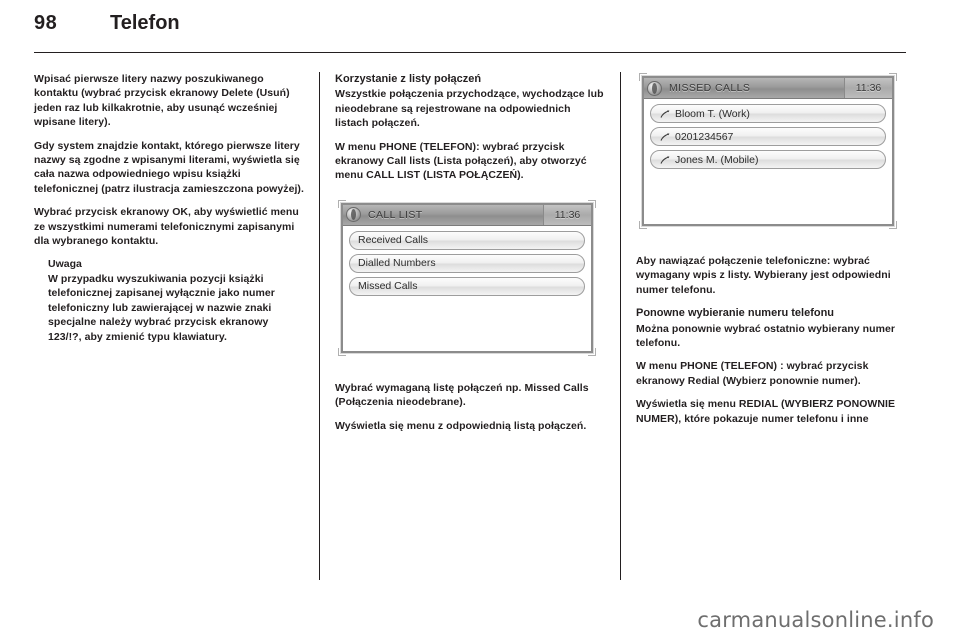 The width and height of the screenshot is (960, 642). I want to click on device-titlebar: CALL LIST 11:36, so click(467, 215).